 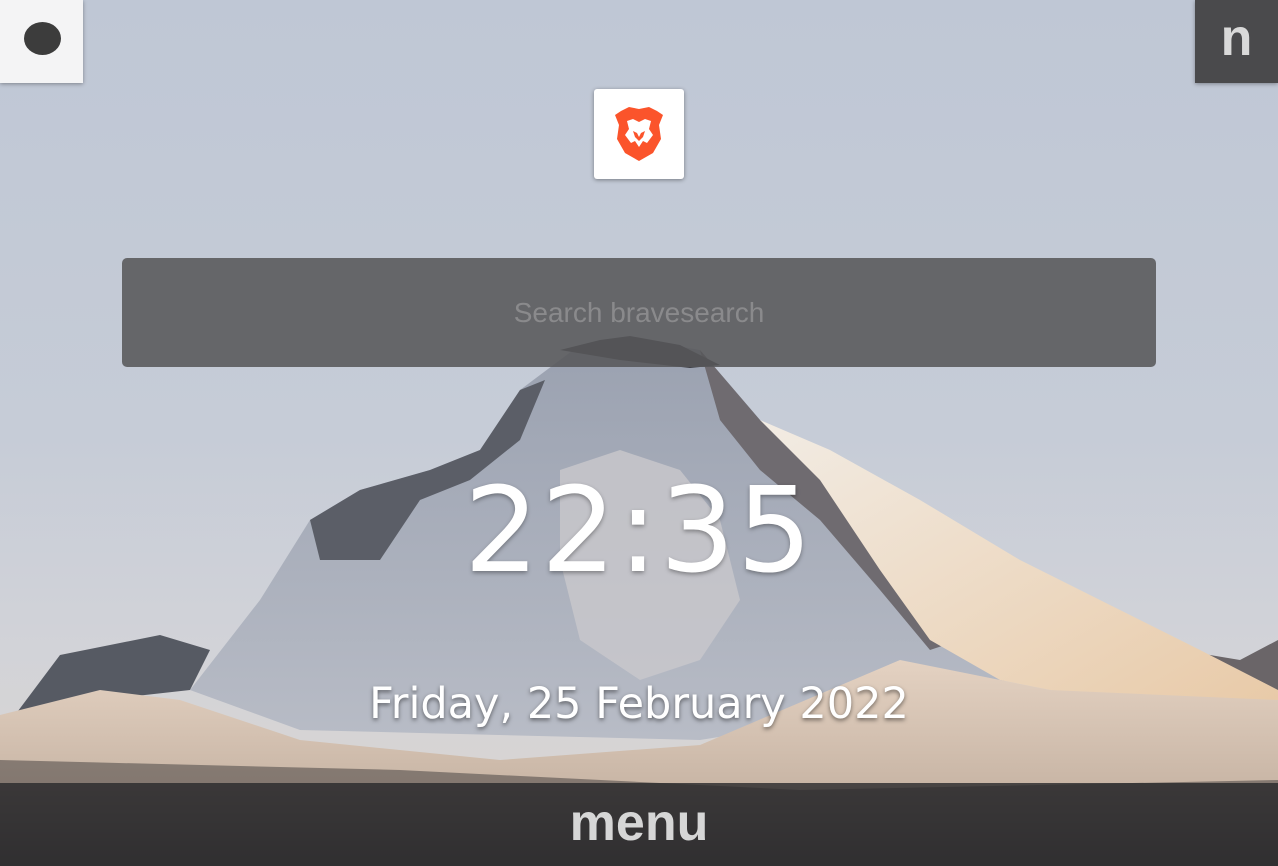 I want to click on clock-time: 22:35, so click(x=639, y=530).